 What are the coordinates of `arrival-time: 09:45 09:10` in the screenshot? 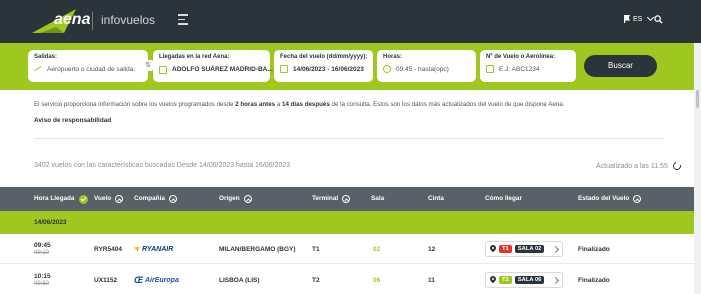 It's located at (42, 249).